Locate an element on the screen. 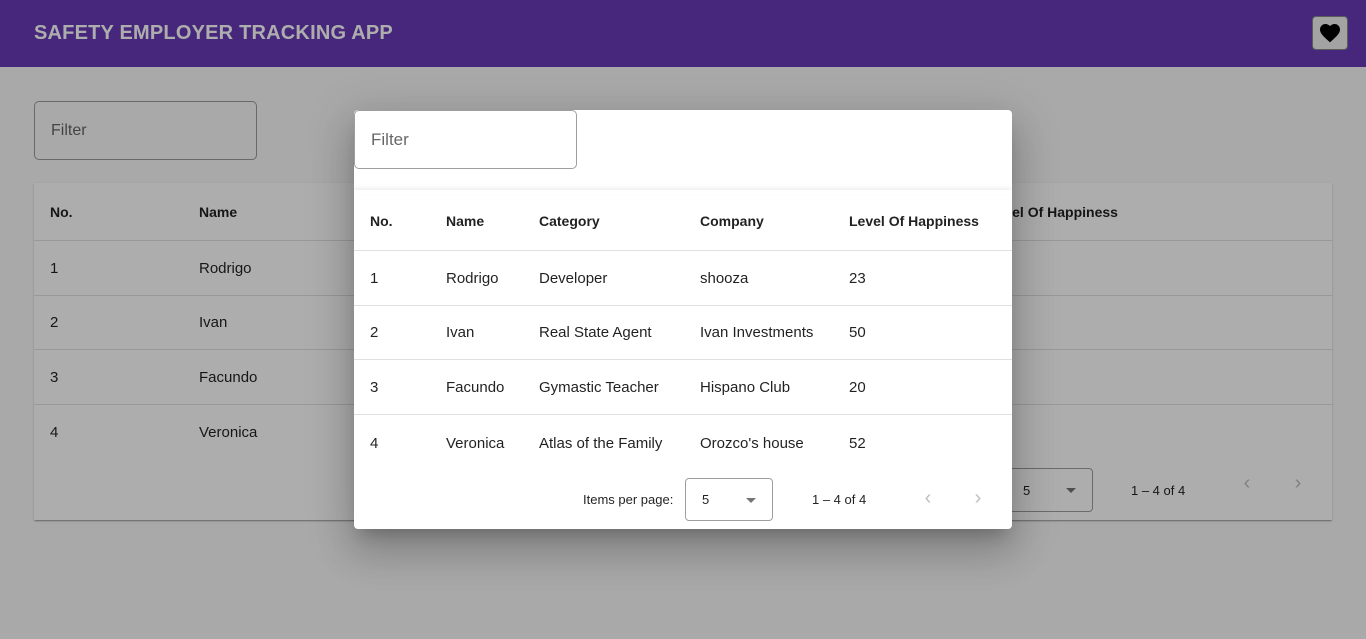 This screenshot has height=639, width=1366. cell-company: shooza is located at coordinates (724, 278).